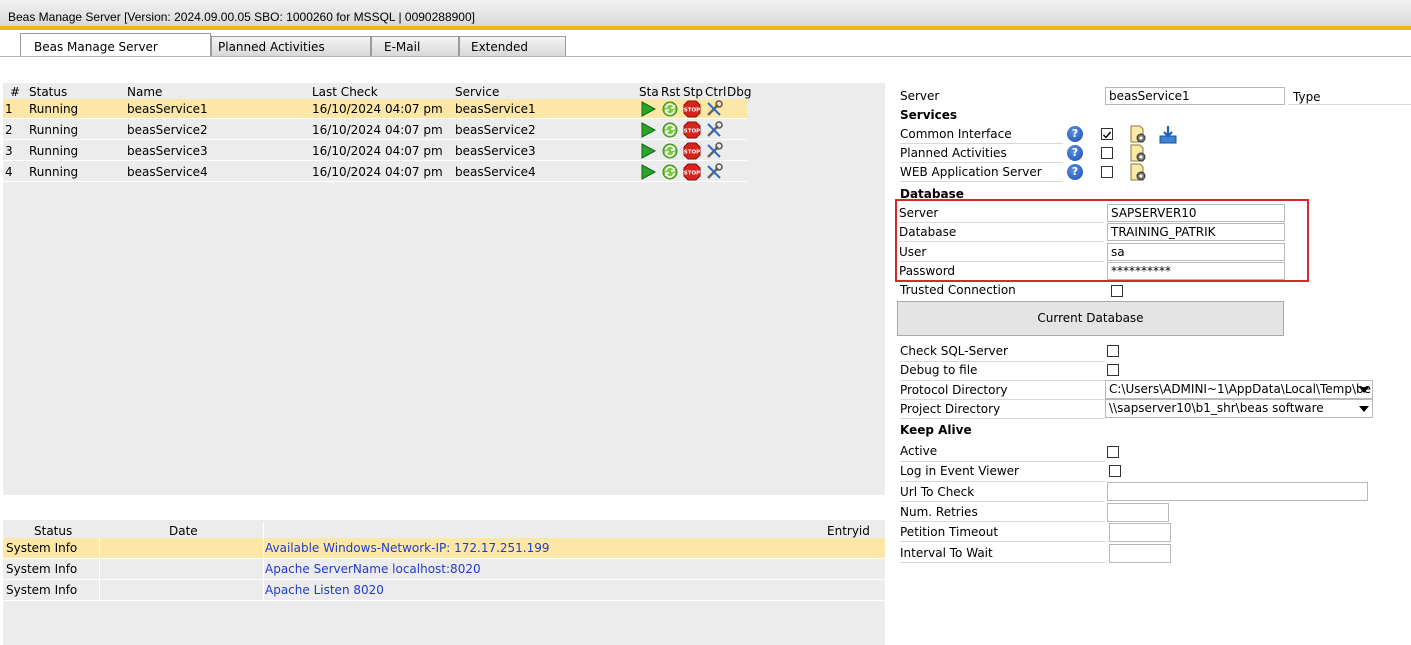 The width and height of the screenshot is (1411, 645). I want to click on server-label: Server, so click(920, 96).